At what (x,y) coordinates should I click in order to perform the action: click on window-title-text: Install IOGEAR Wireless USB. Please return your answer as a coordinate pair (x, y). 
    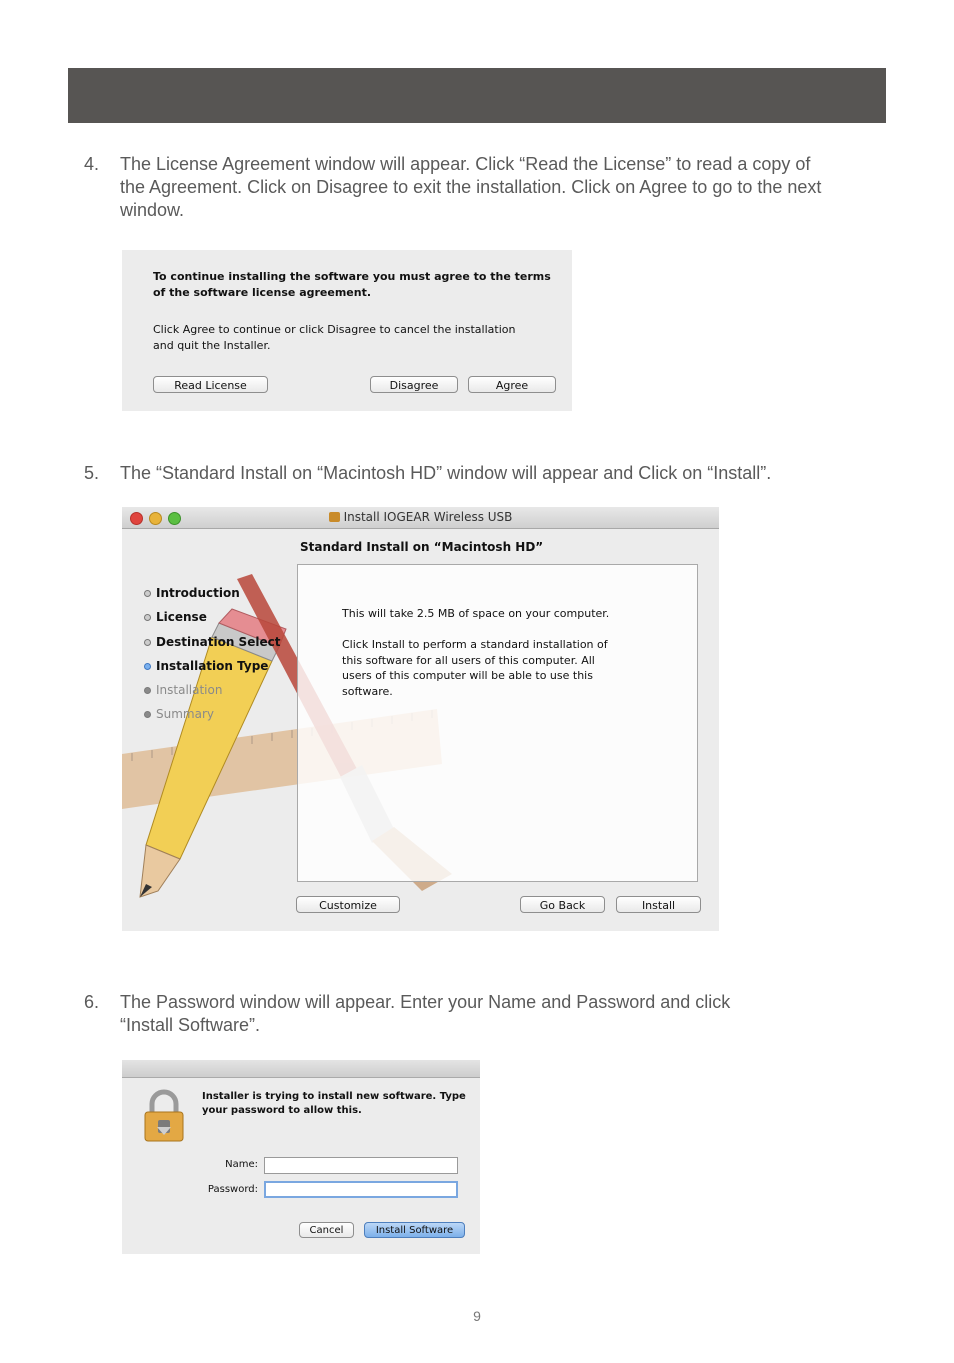
    Looking at the image, I should click on (428, 517).